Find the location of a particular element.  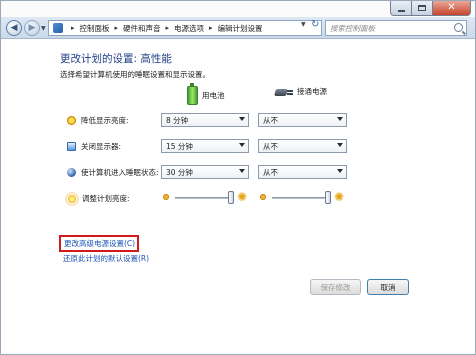

search-placeholder: 搜索控制面板 is located at coordinates (352, 28).